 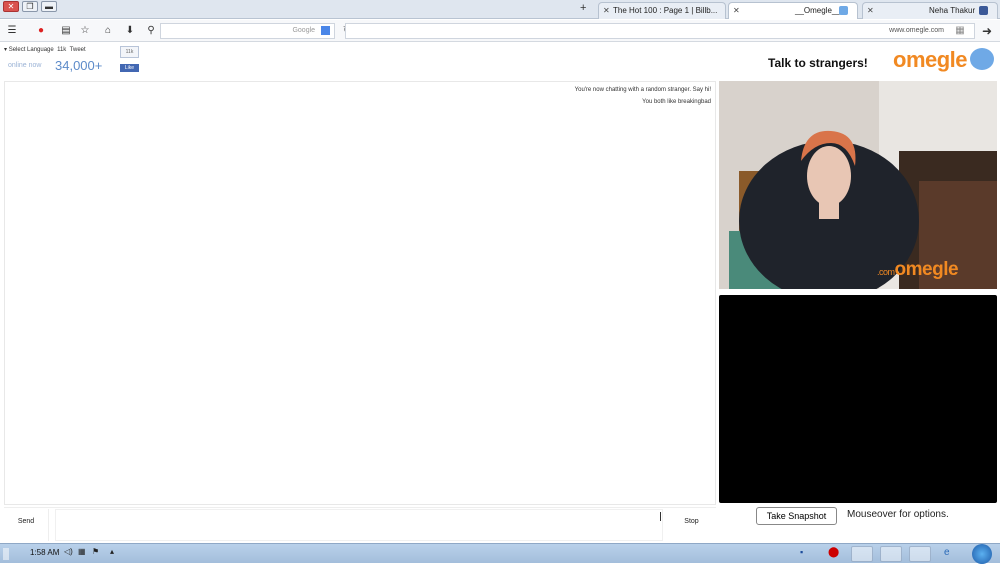 What do you see at coordinates (130, 31) in the screenshot?
I see `download-icon: ⬇` at bounding box center [130, 31].